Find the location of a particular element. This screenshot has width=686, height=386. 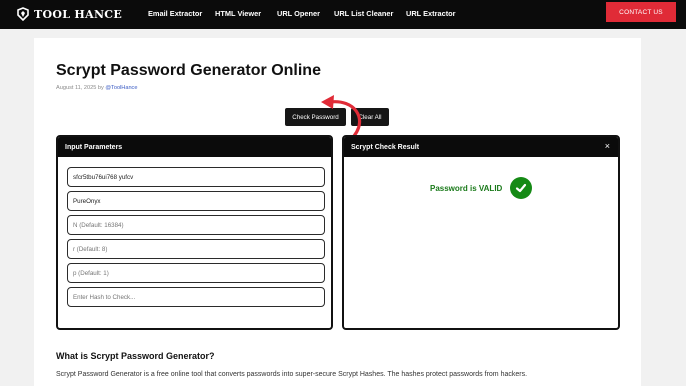

validation-result: Password is VALID is located at coordinates (481, 188).